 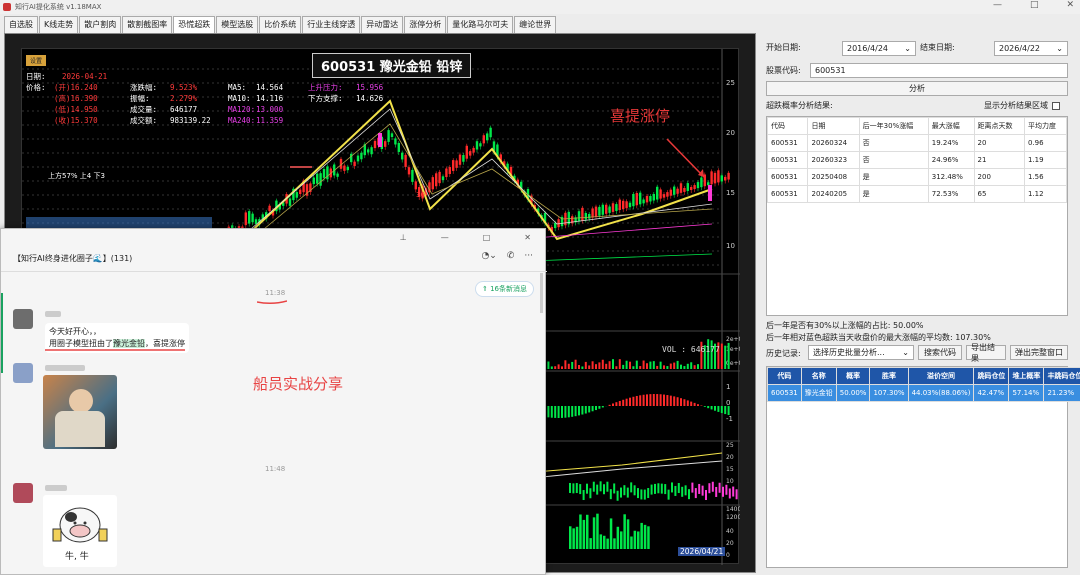 What do you see at coordinates (940, 352) in the screenshot?
I see `search-code-button: 搜索代码` at bounding box center [940, 352].